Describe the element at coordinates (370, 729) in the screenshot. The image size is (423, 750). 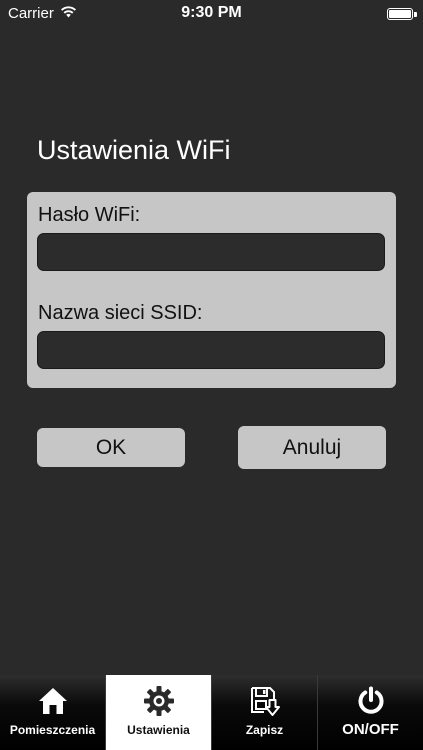
I see `tab-label-on-off: ON/OFF` at that location.